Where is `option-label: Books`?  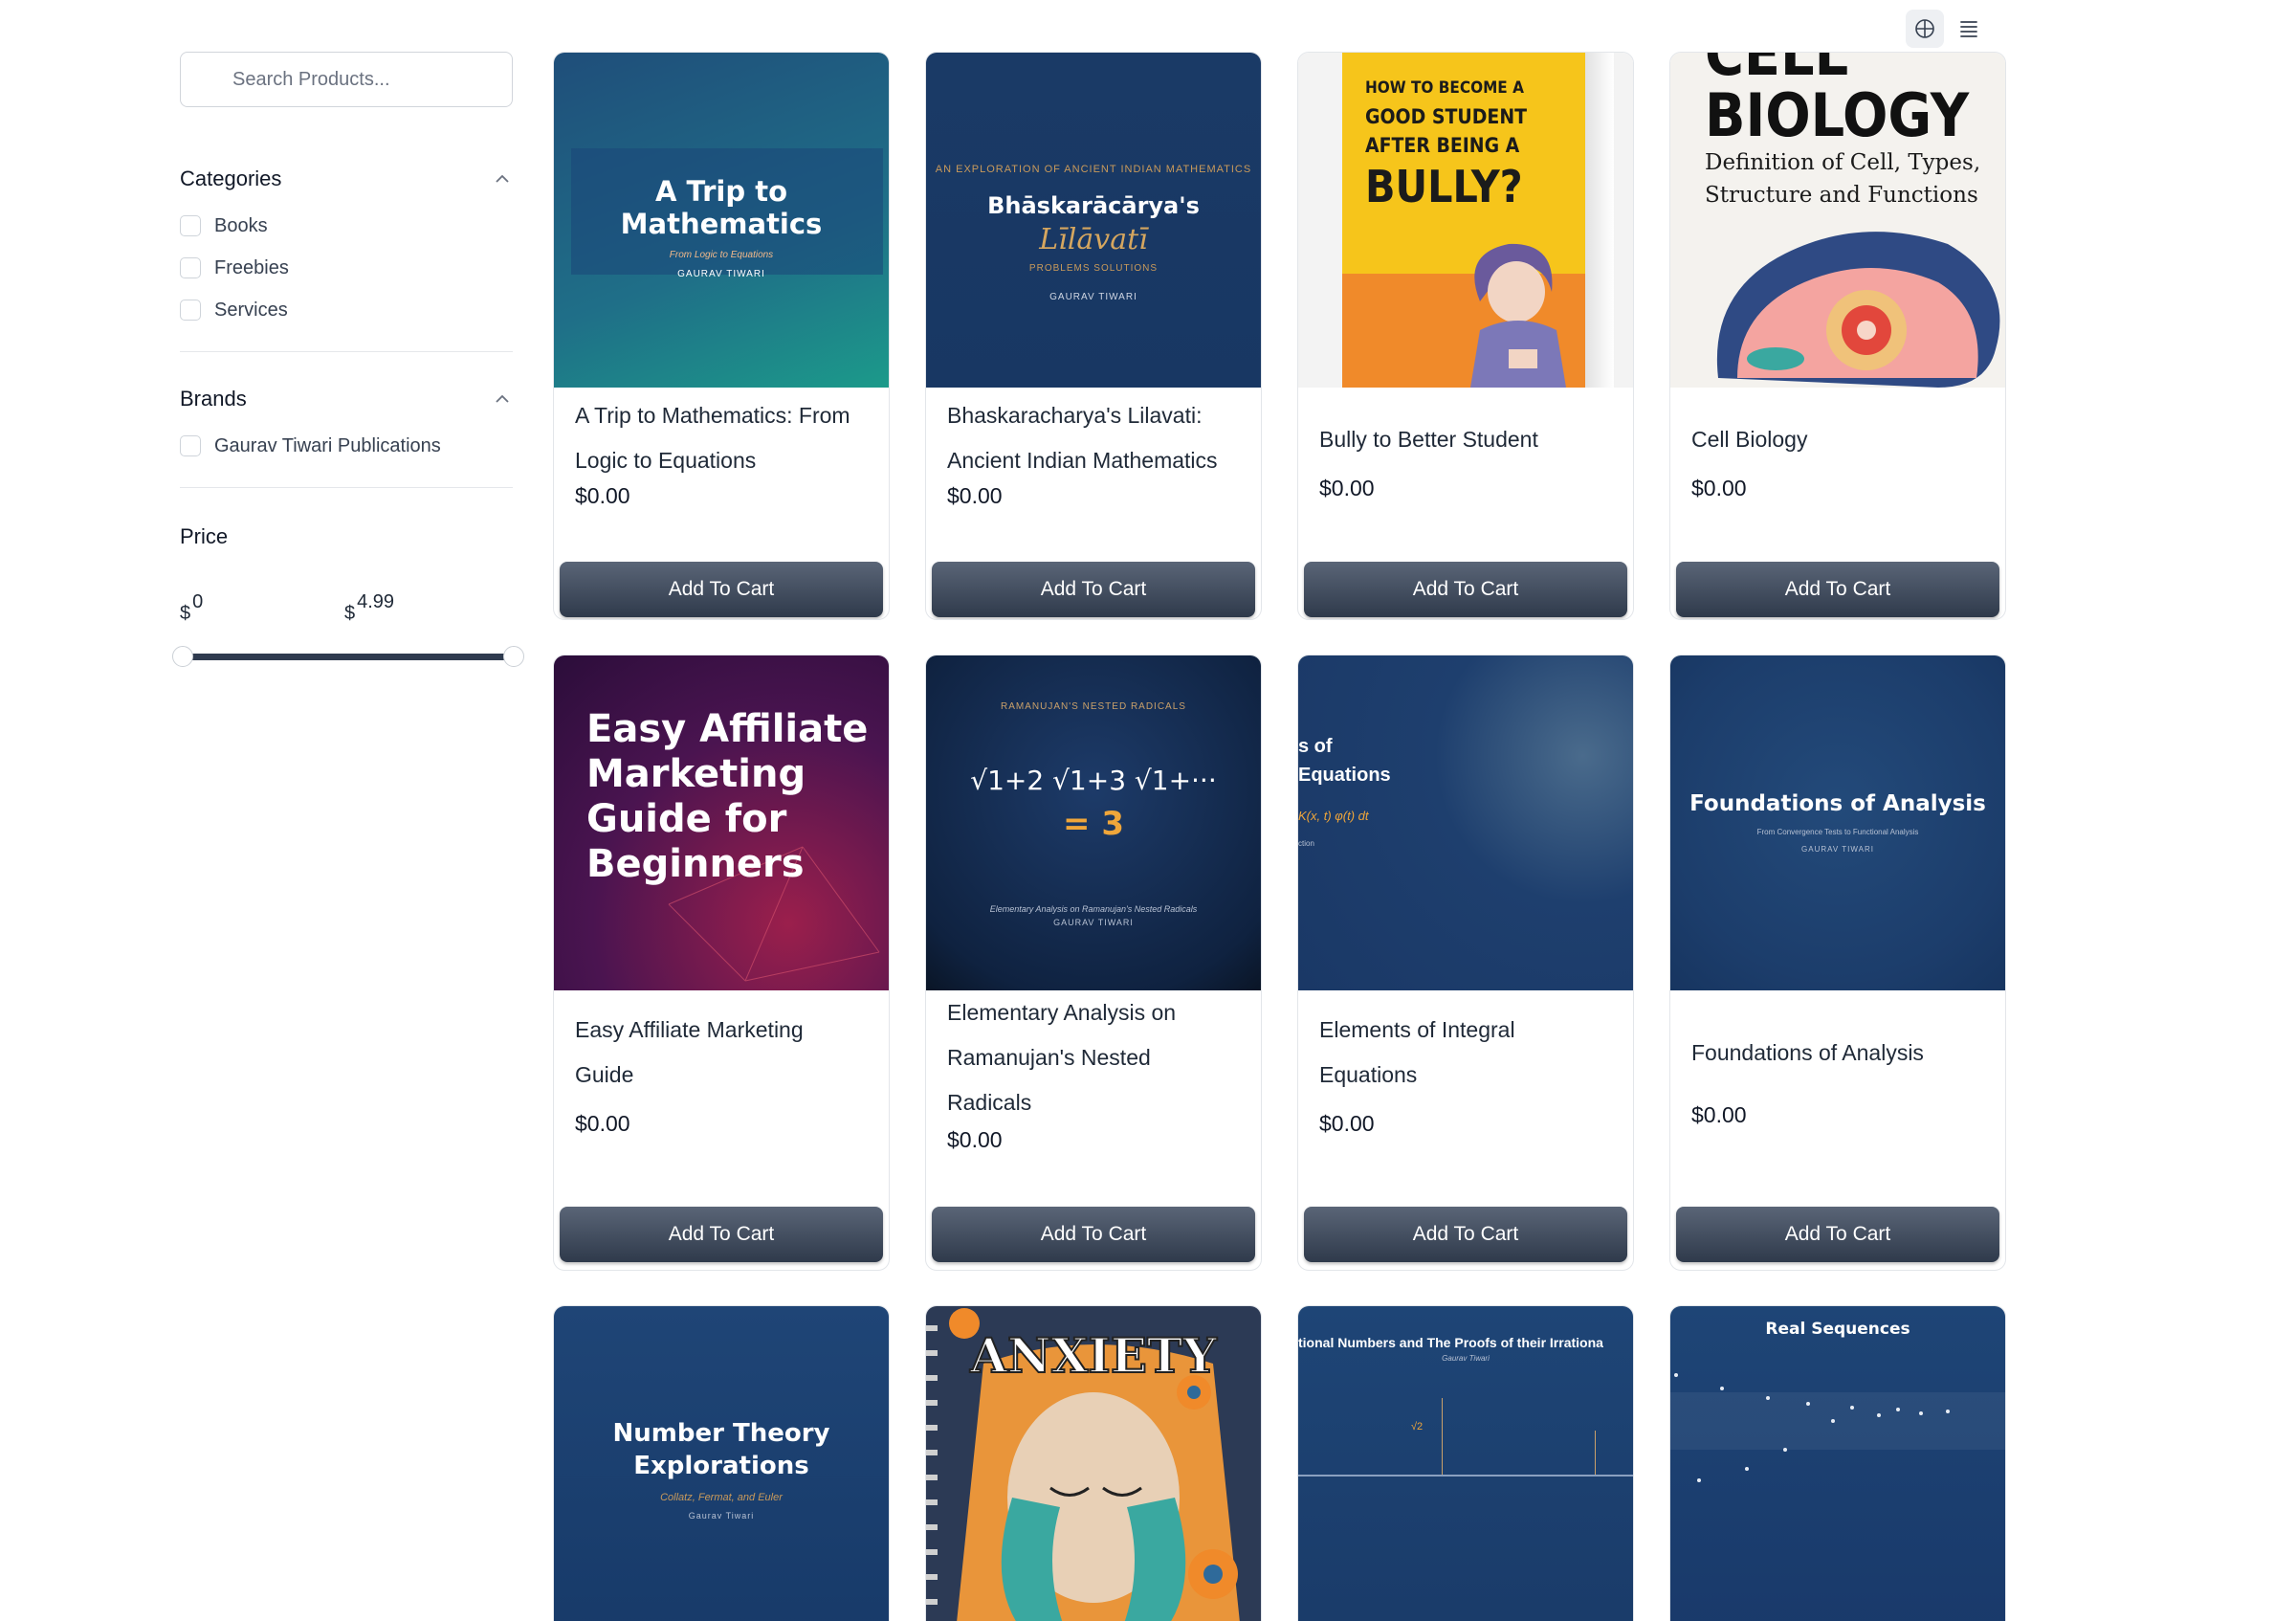 option-label: Books is located at coordinates (241, 225).